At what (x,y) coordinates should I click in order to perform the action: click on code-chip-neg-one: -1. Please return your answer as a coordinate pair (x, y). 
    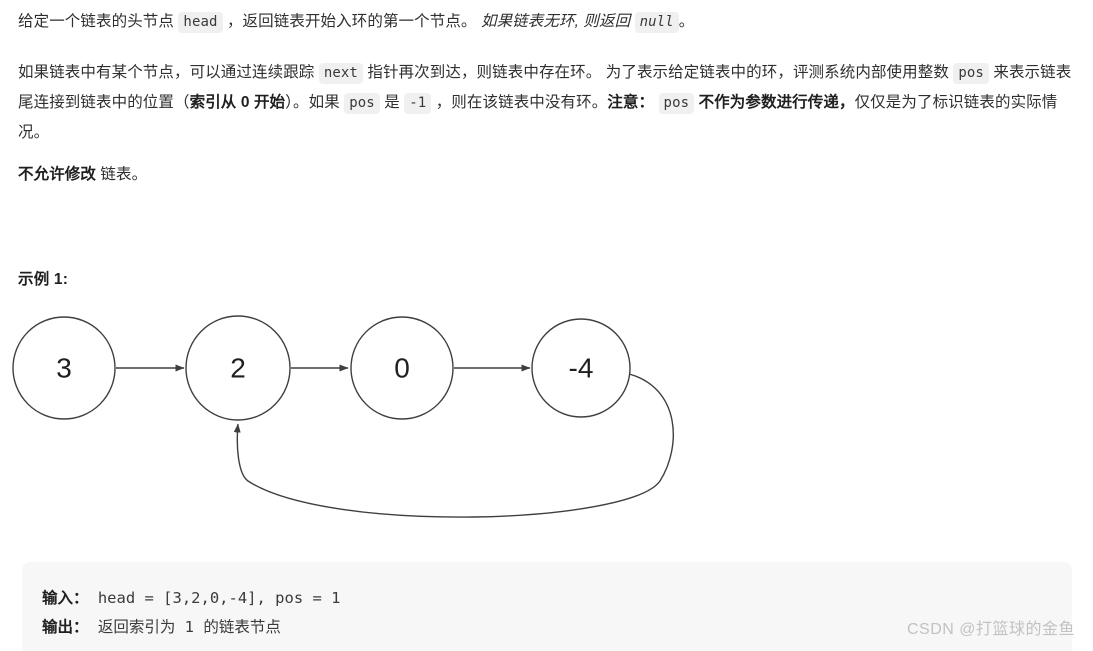
    Looking at the image, I should click on (418, 103).